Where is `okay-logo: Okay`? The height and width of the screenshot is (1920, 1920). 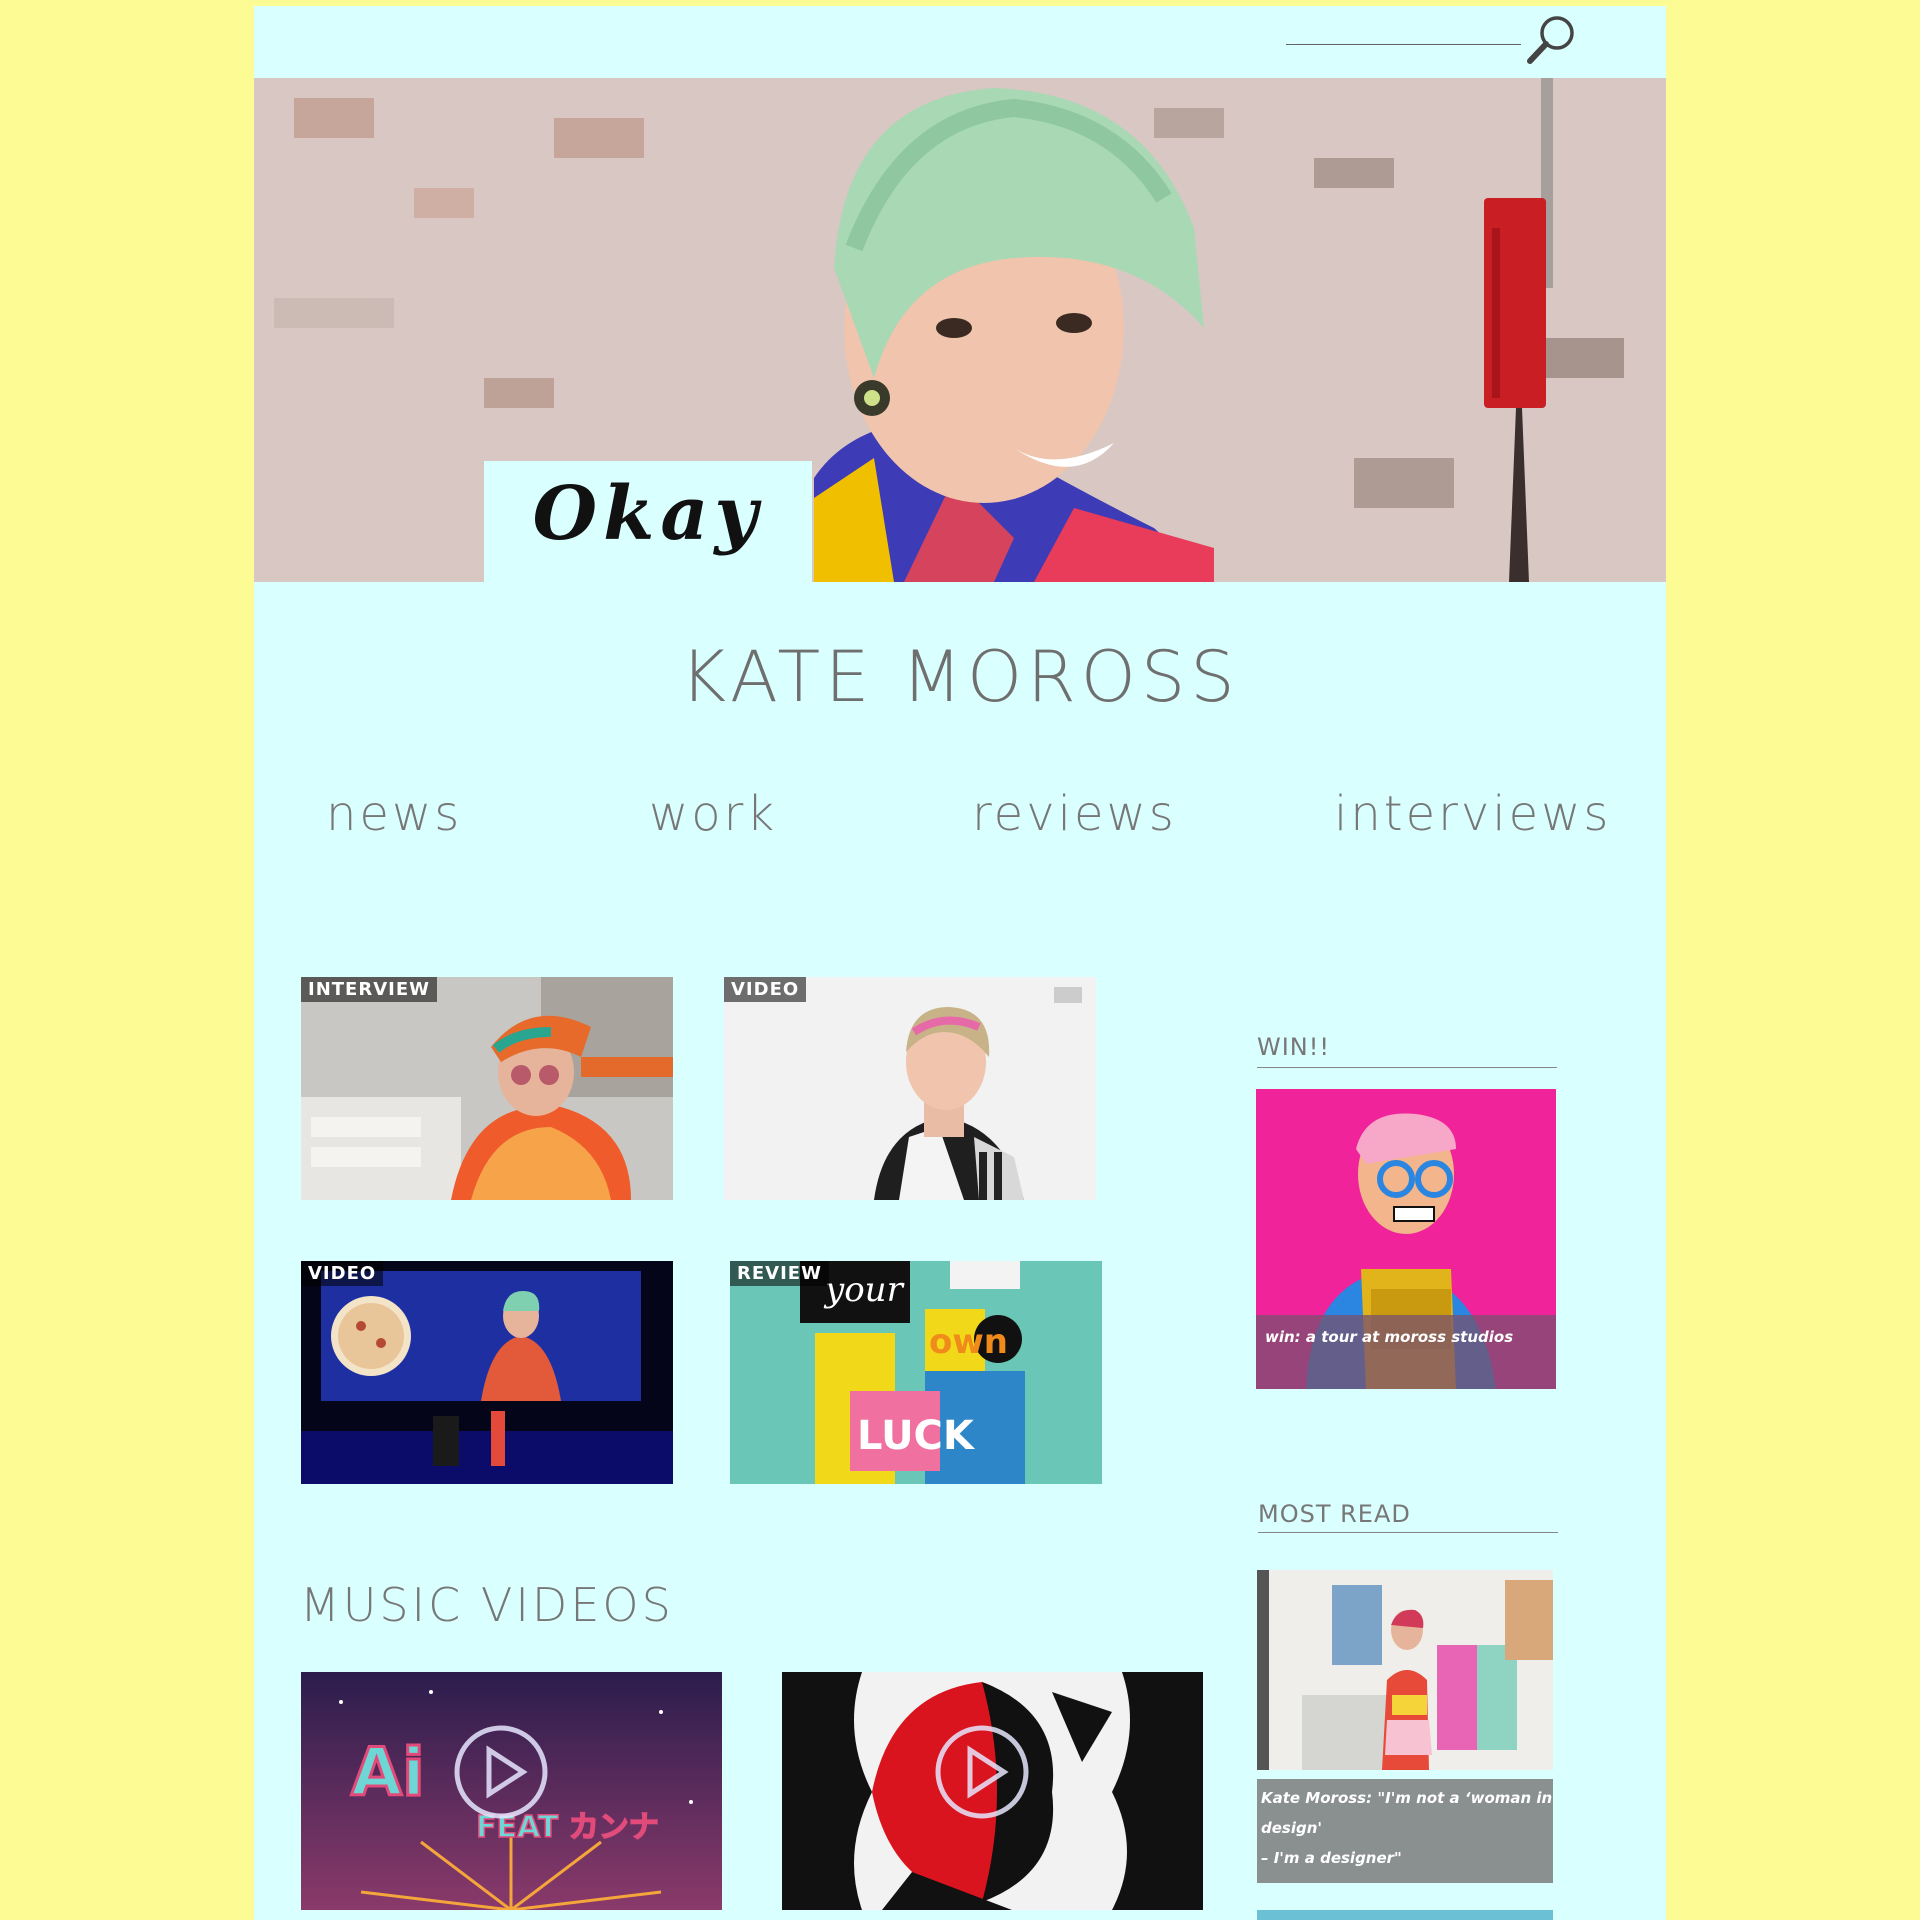 okay-logo: Okay is located at coordinates (648, 514).